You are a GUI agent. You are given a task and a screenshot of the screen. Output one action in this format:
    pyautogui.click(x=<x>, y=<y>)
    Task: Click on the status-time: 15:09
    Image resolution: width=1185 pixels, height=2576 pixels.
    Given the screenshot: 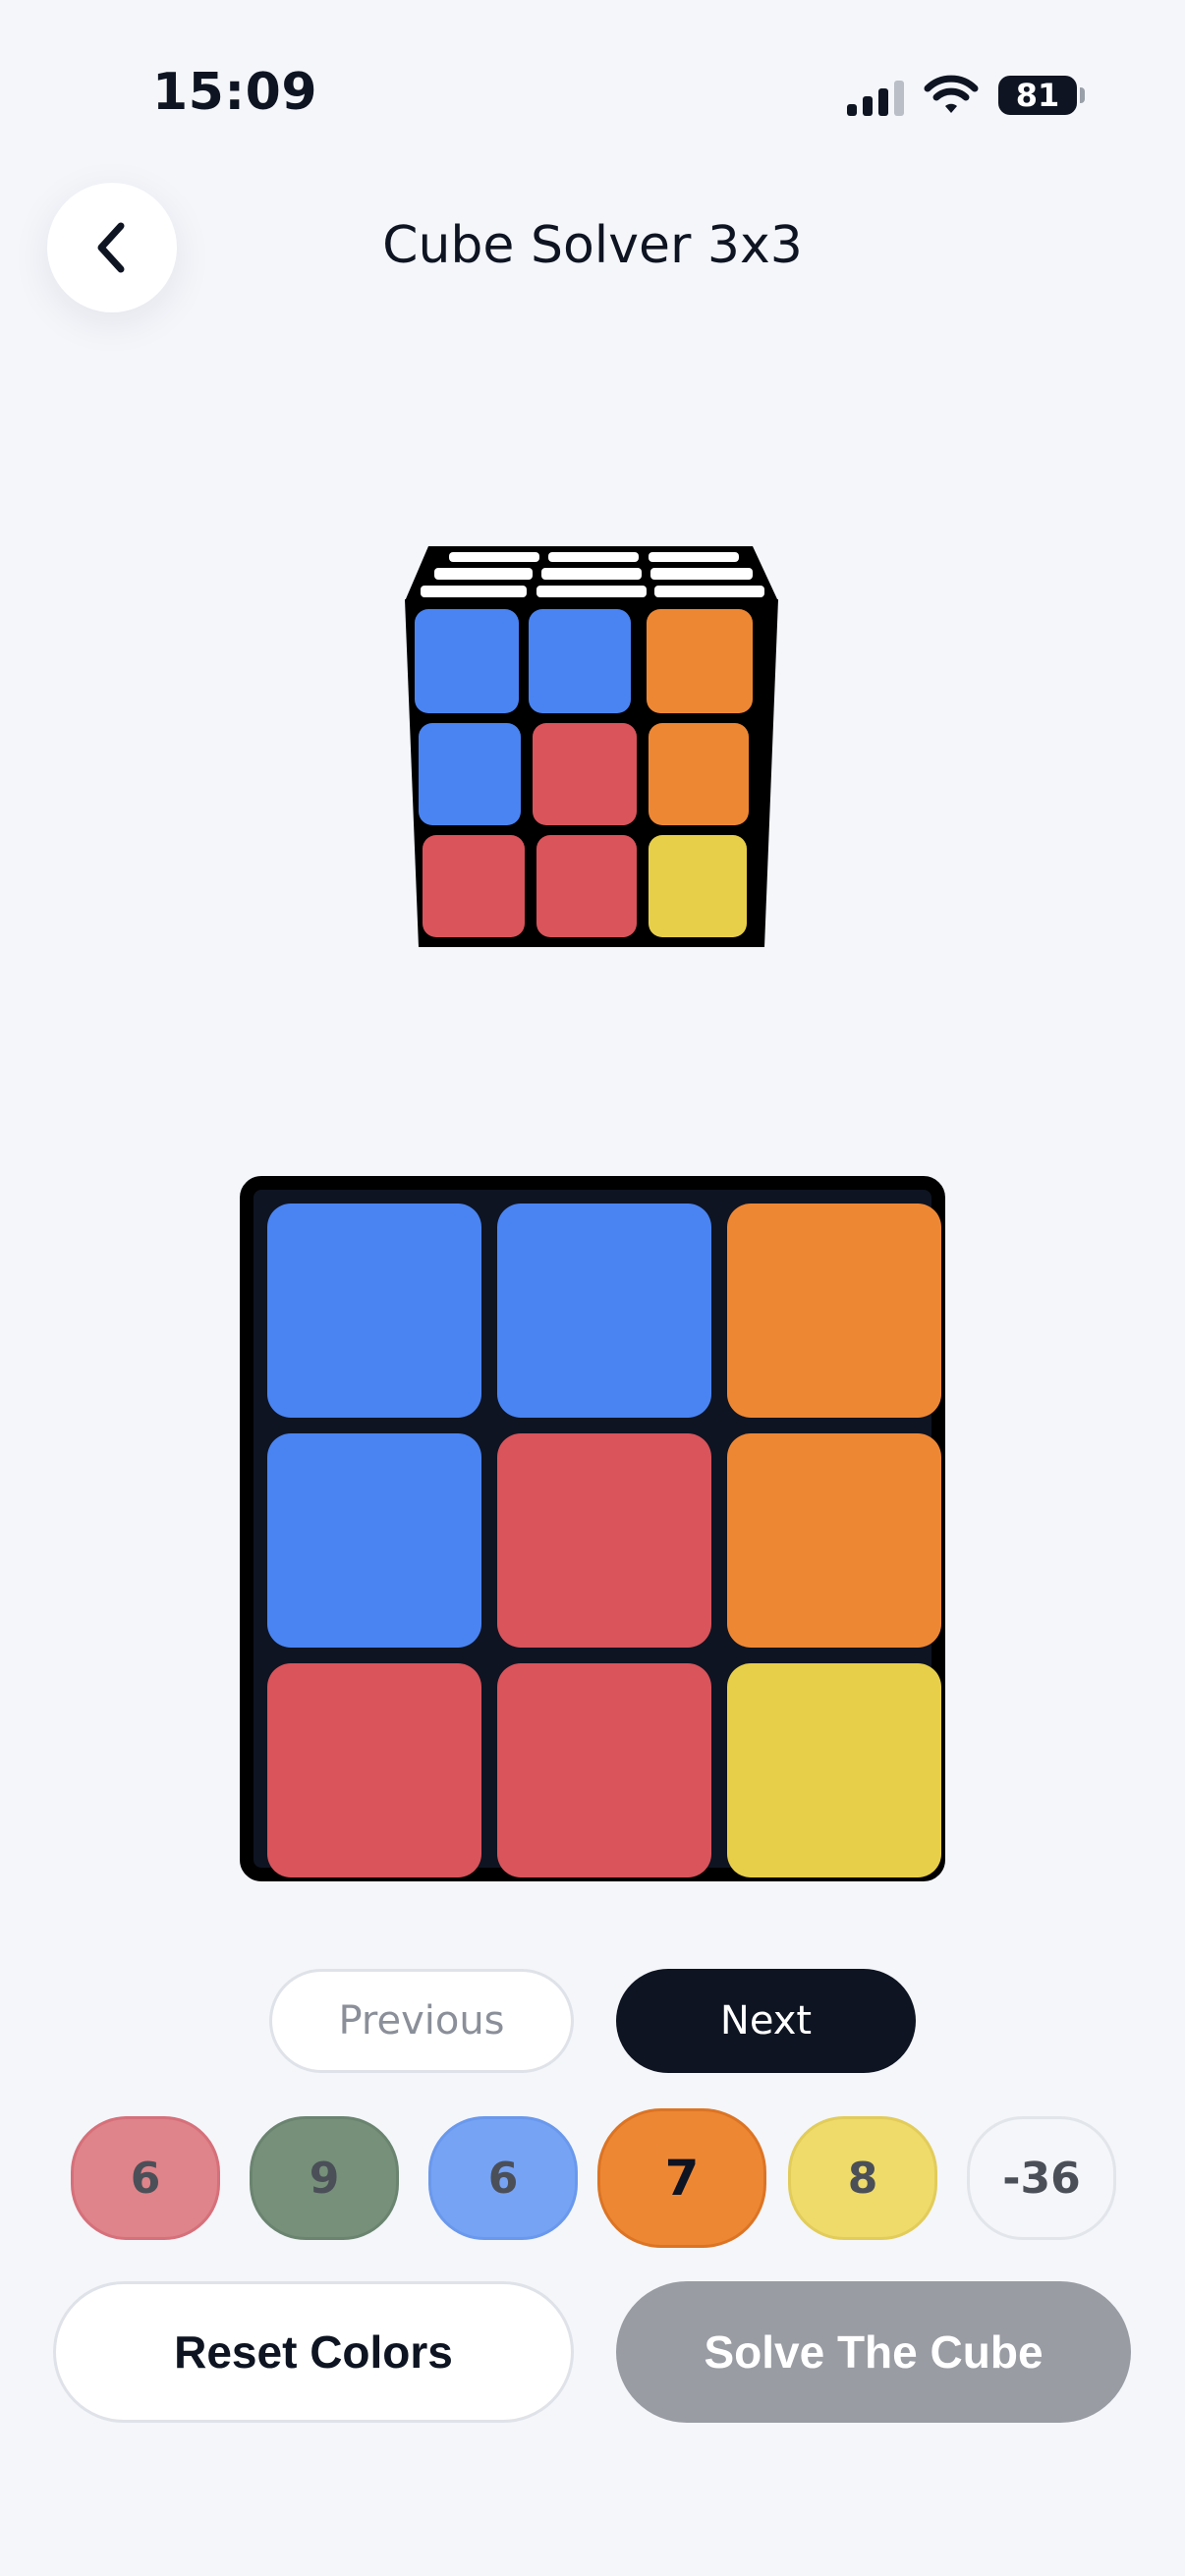 What is the action you would take?
    pyautogui.click(x=235, y=92)
    